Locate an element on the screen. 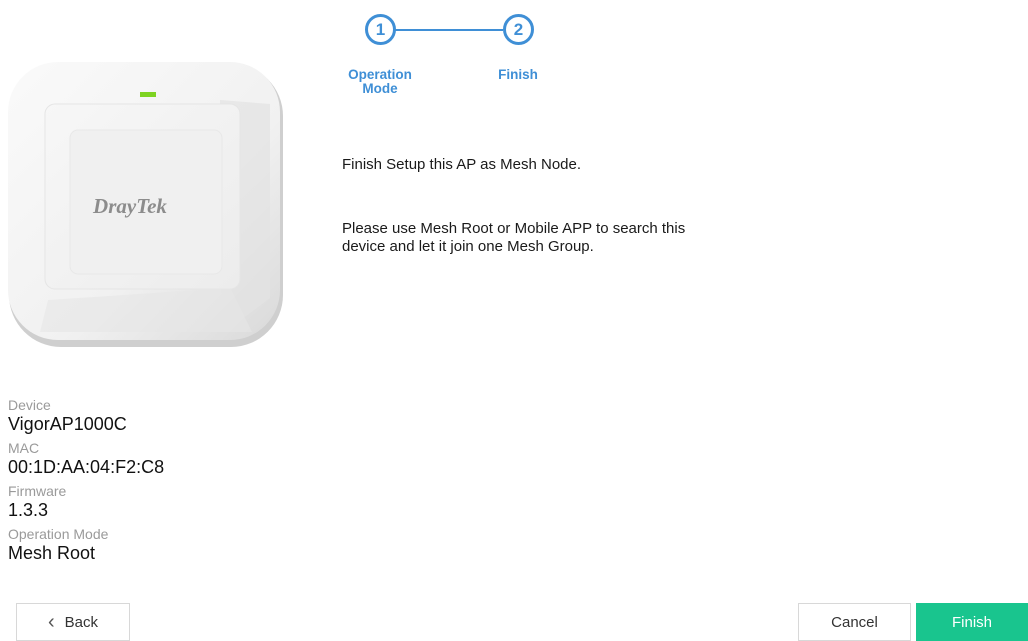 The height and width of the screenshot is (641, 1028). step-1-label: Operation Mode is located at coordinates (380, 82).